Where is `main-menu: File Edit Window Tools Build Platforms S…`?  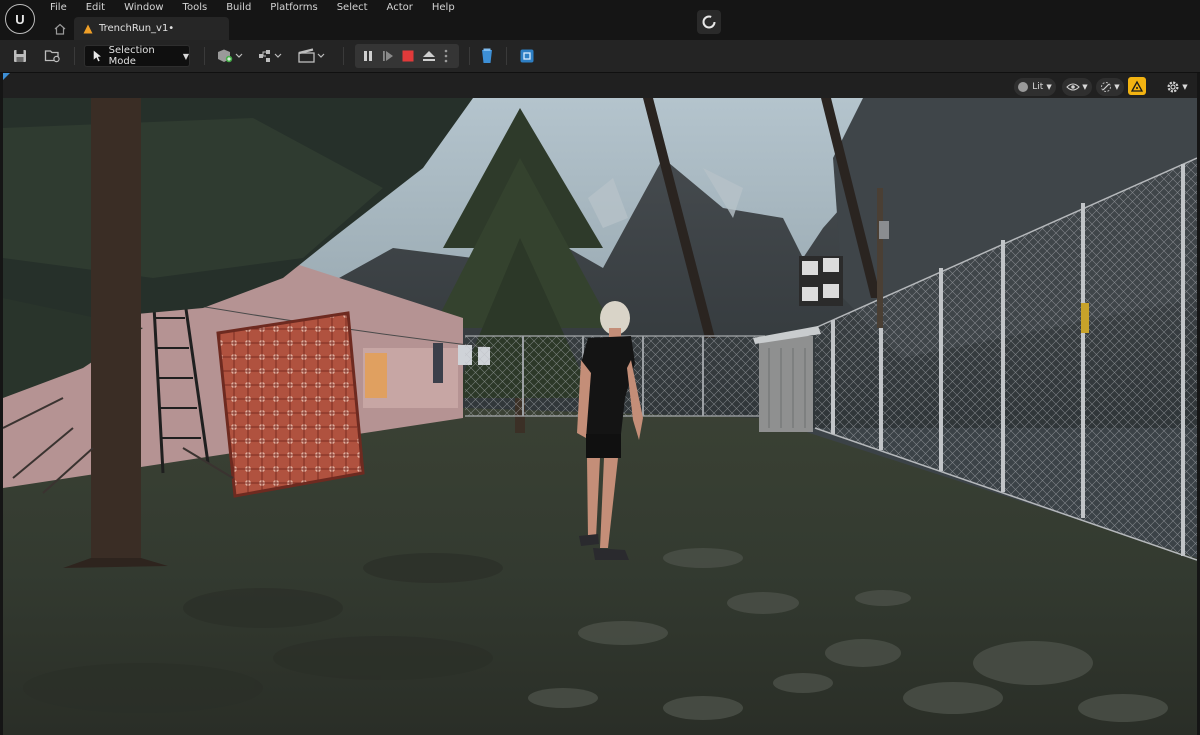
main-menu: File Edit Window Tools Build Platforms S… is located at coordinates (252, 9).